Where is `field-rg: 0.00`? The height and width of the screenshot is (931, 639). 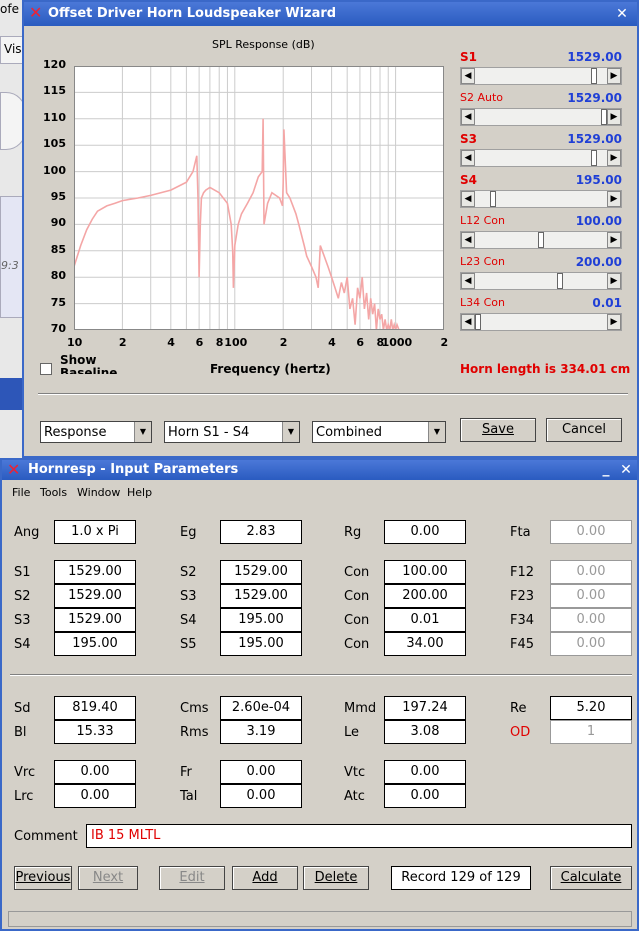 field-rg: 0.00 is located at coordinates (425, 532).